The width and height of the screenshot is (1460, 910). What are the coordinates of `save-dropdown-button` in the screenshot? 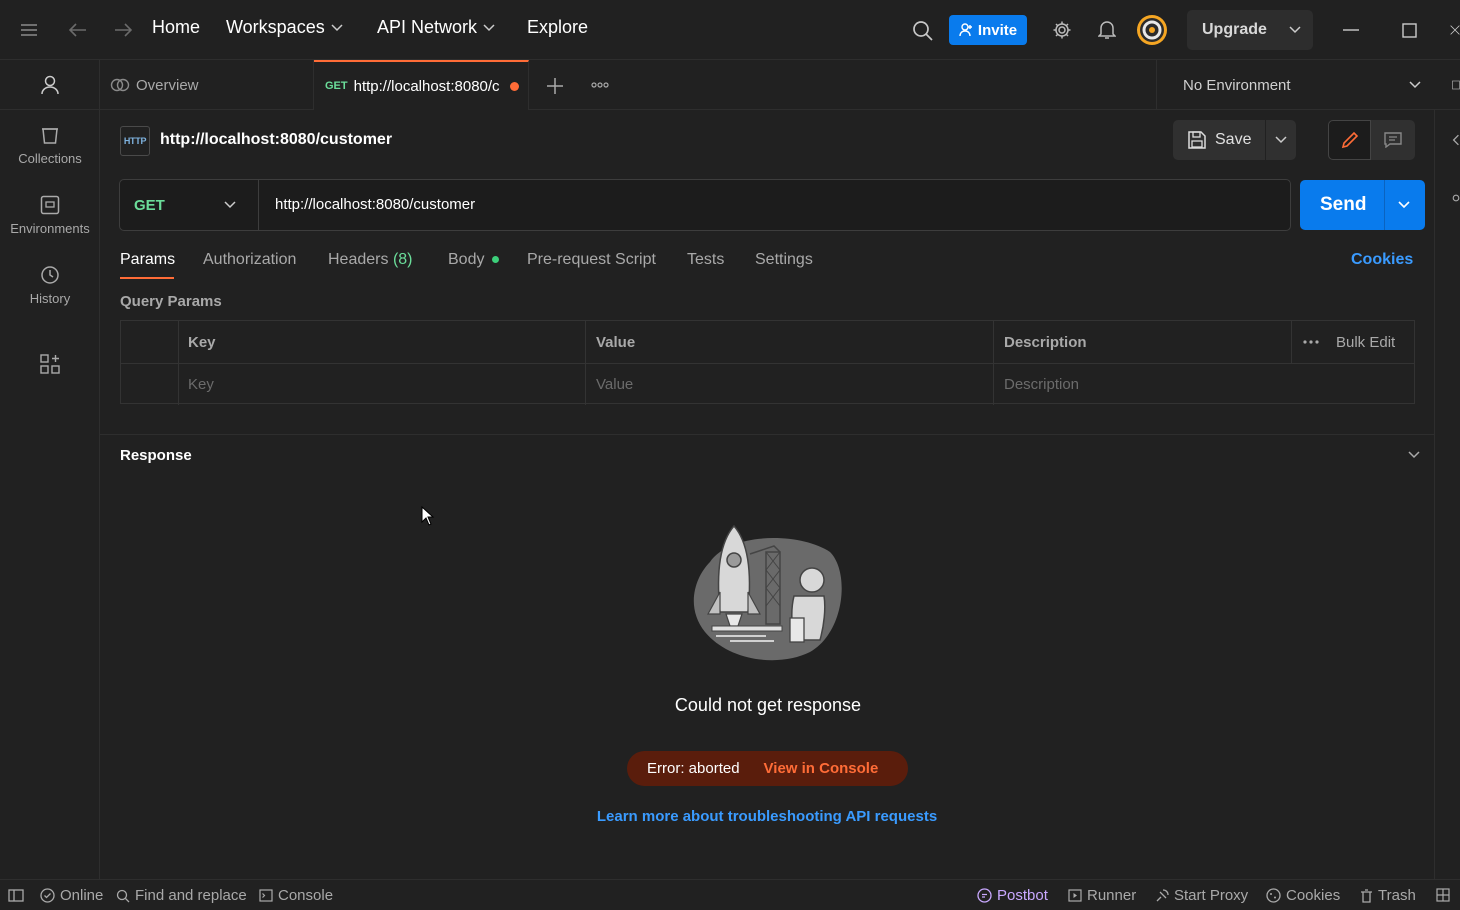 It's located at (1281, 140).